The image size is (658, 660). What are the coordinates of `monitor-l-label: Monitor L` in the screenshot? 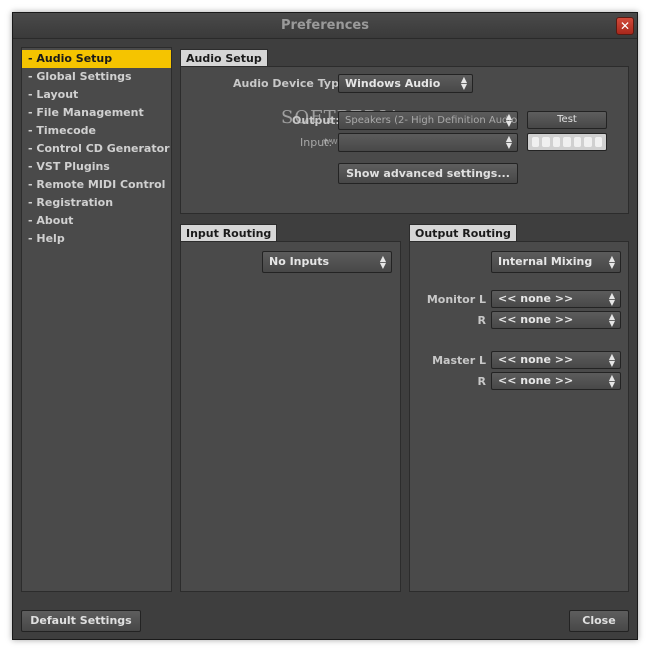 It's located at (456, 299).